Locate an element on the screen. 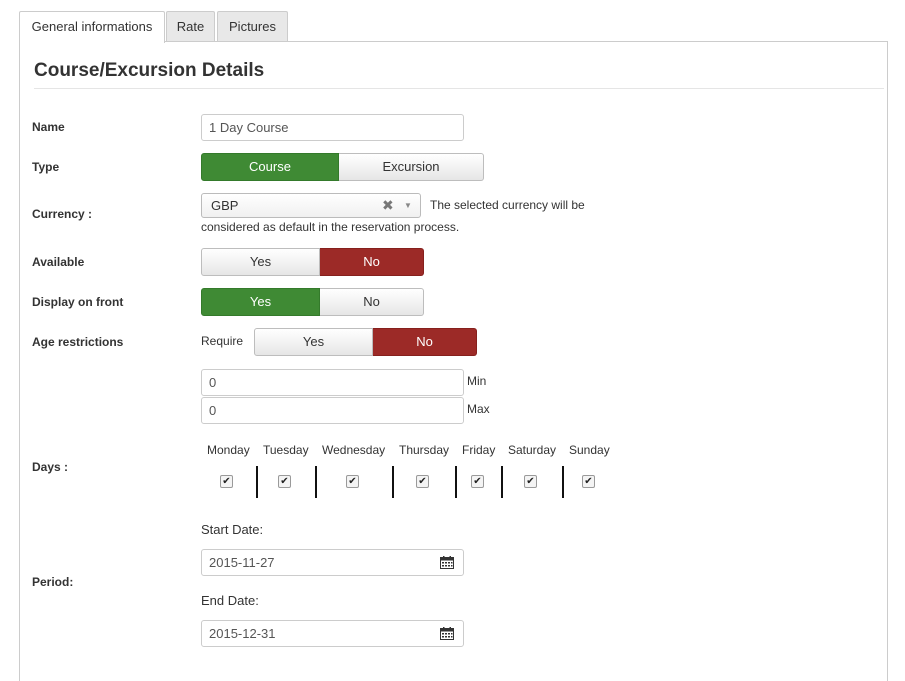 This screenshot has height=681, width=905. day-checkbox-saturday: ✔ is located at coordinates (530, 481).